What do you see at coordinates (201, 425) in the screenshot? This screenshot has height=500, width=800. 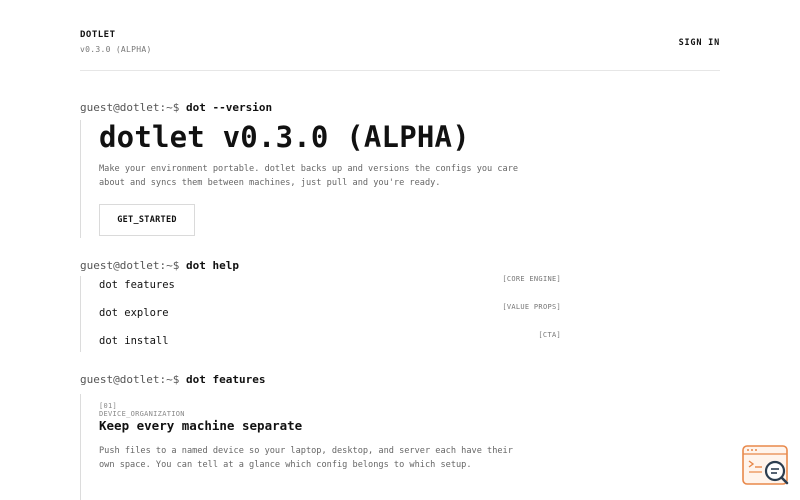 I see `feature-title: Keep every machine separate` at bounding box center [201, 425].